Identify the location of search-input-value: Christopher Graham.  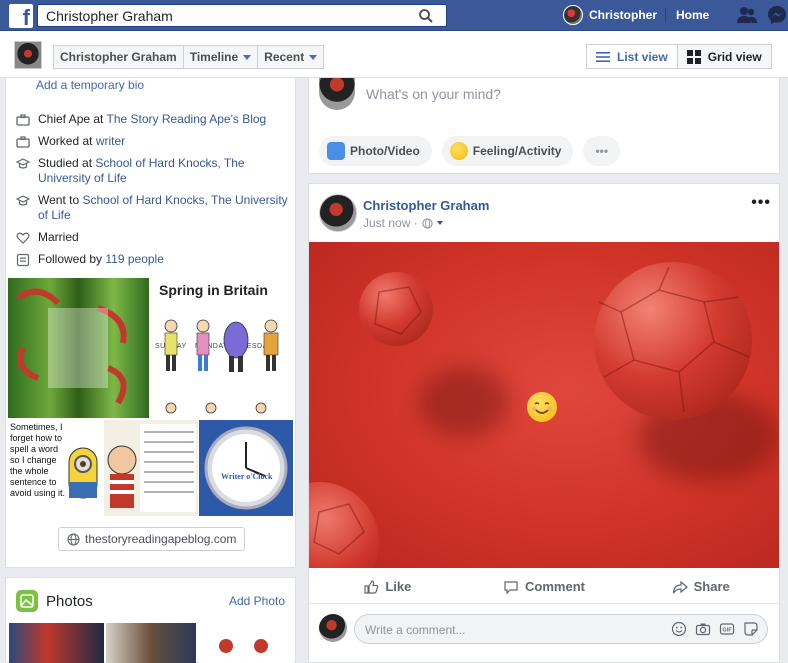
(109, 16).